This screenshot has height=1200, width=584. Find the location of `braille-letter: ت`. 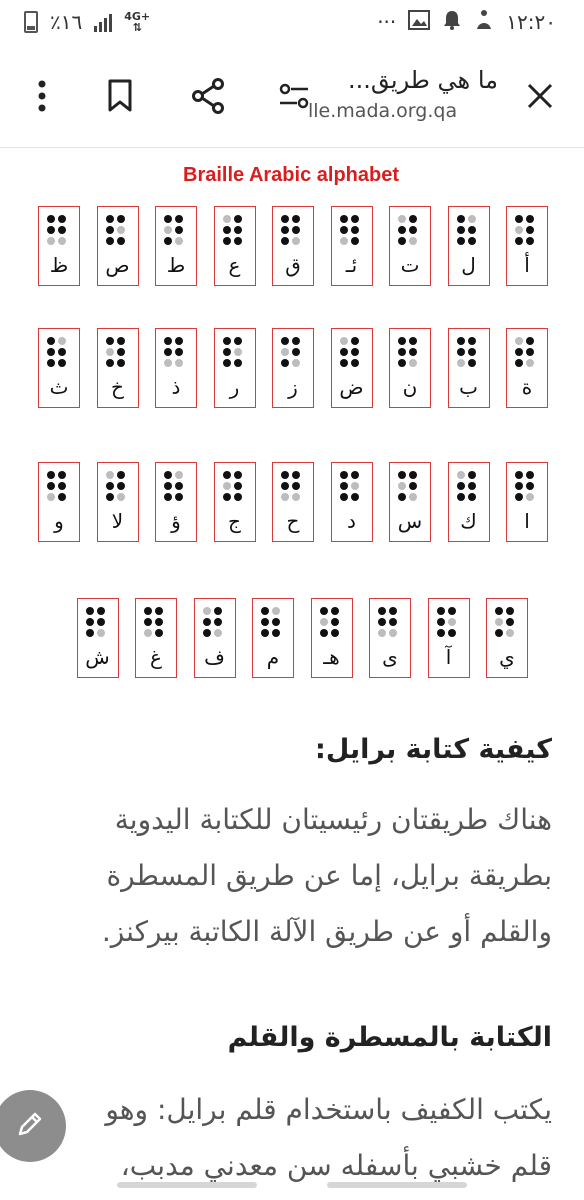

braille-letter: ت is located at coordinates (410, 265).